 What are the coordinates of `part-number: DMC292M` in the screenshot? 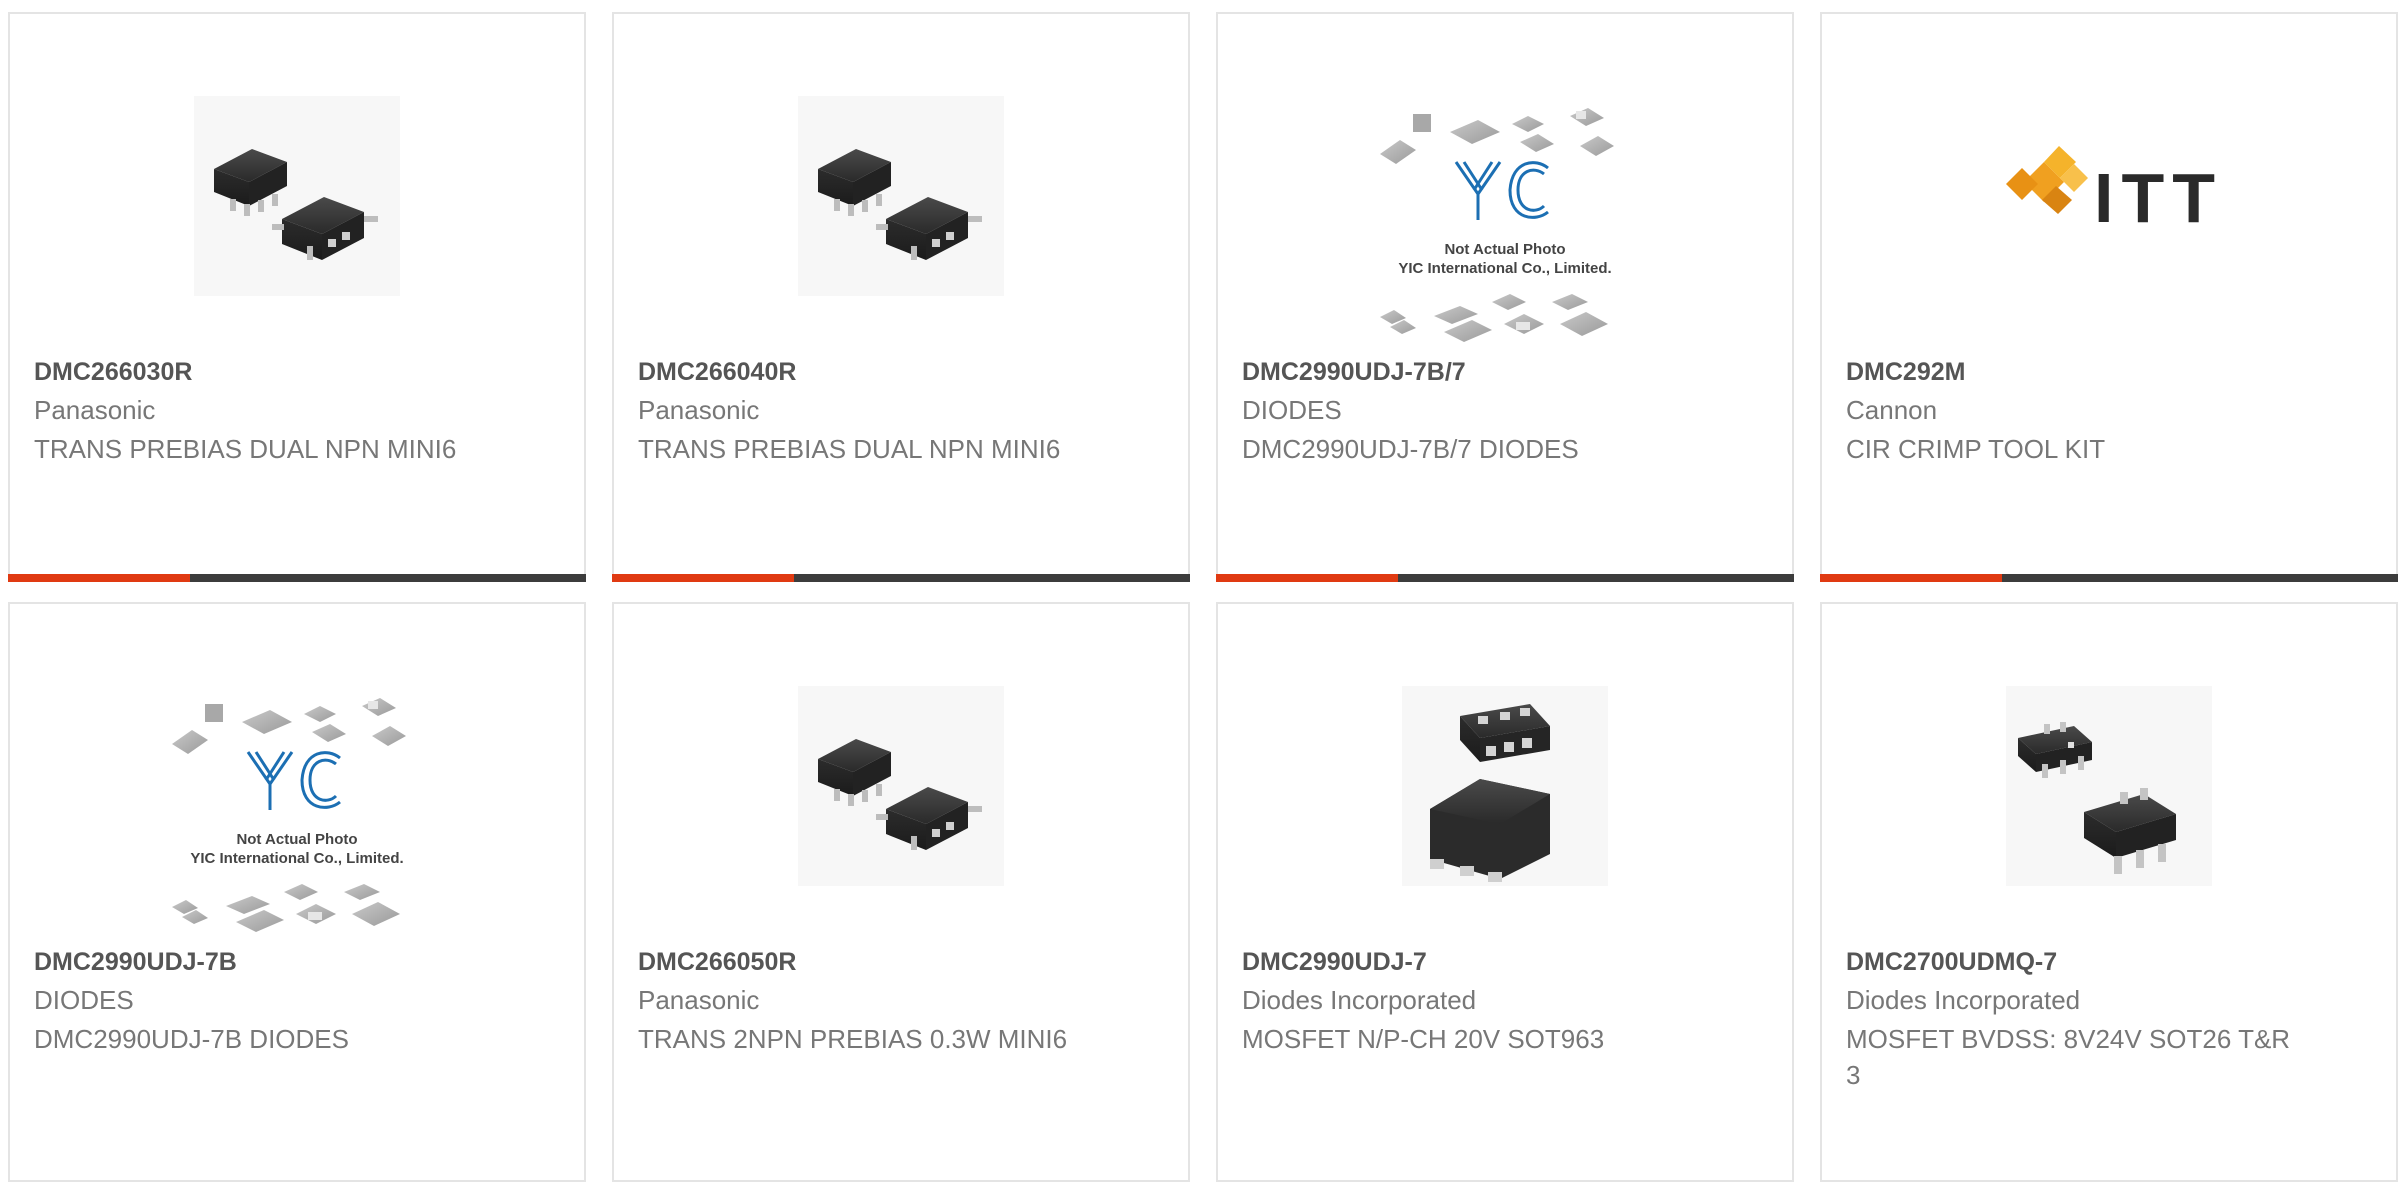 It's located at (1905, 372).